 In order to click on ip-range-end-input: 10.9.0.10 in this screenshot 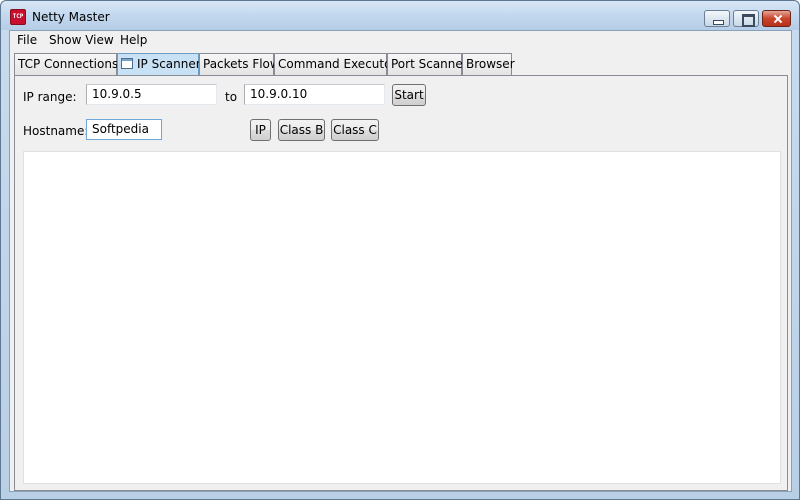, I will do `click(314, 94)`.